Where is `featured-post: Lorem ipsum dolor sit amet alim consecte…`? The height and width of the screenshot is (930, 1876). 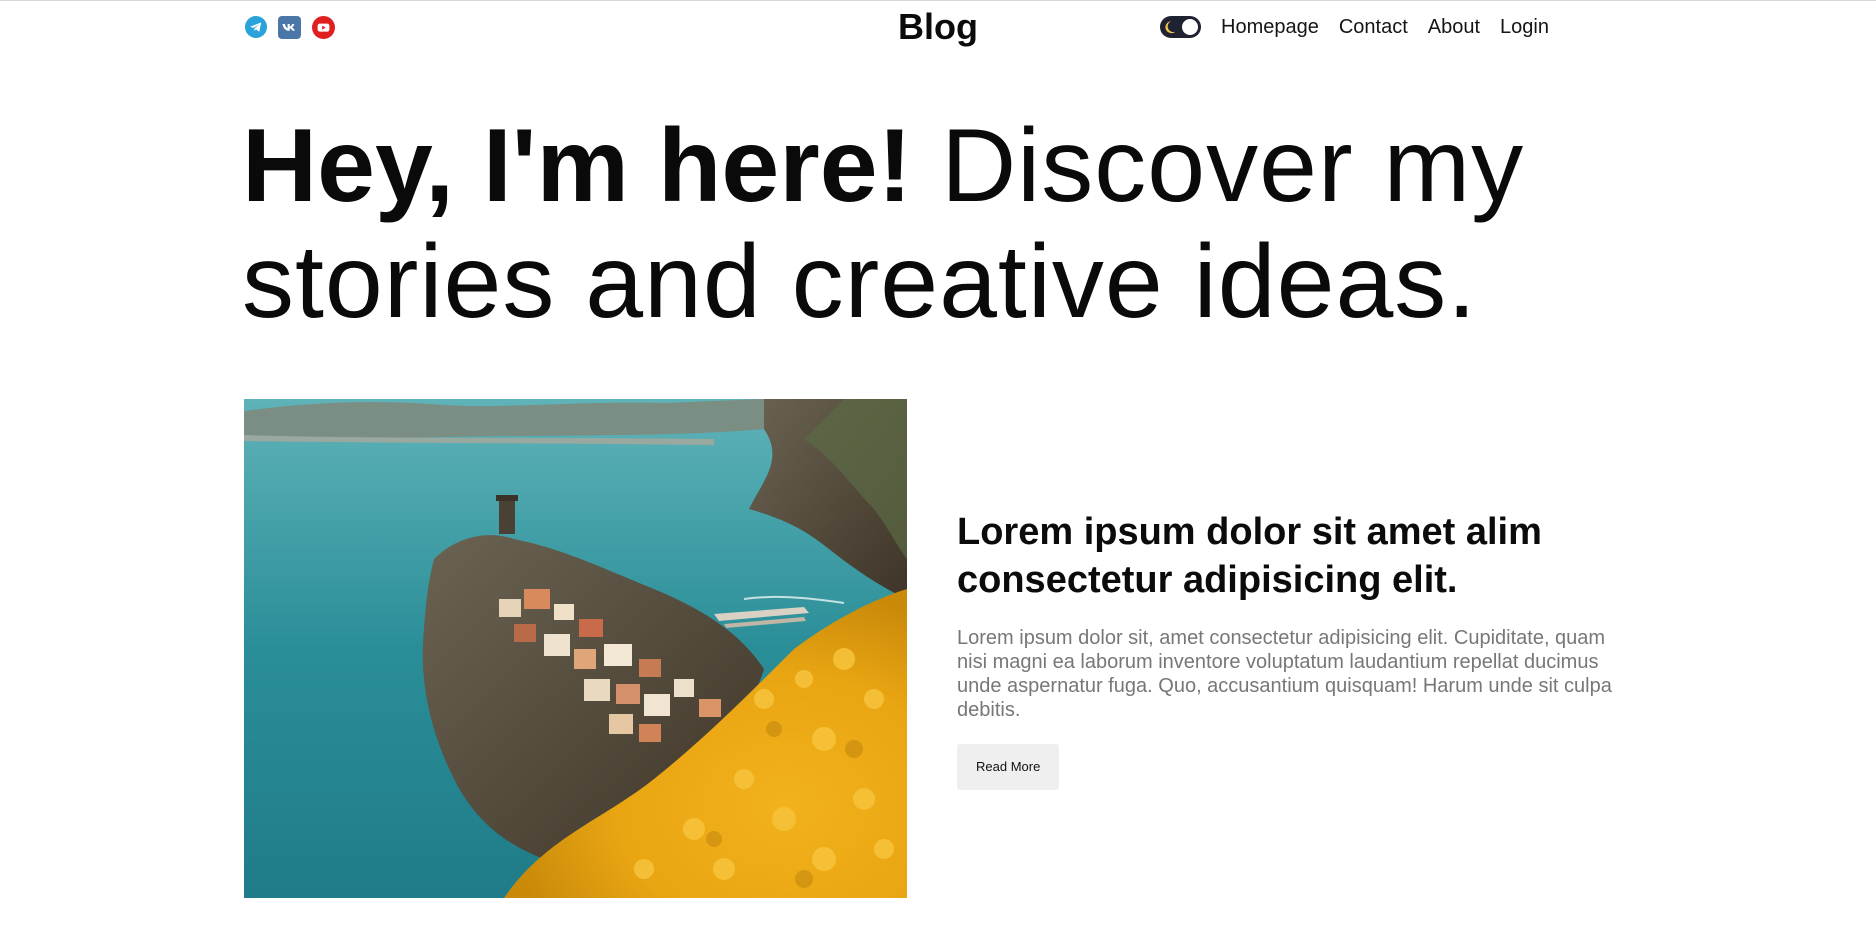 featured-post: Lorem ipsum dolor sit amet alim consecte… is located at coordinates (1287, 649).